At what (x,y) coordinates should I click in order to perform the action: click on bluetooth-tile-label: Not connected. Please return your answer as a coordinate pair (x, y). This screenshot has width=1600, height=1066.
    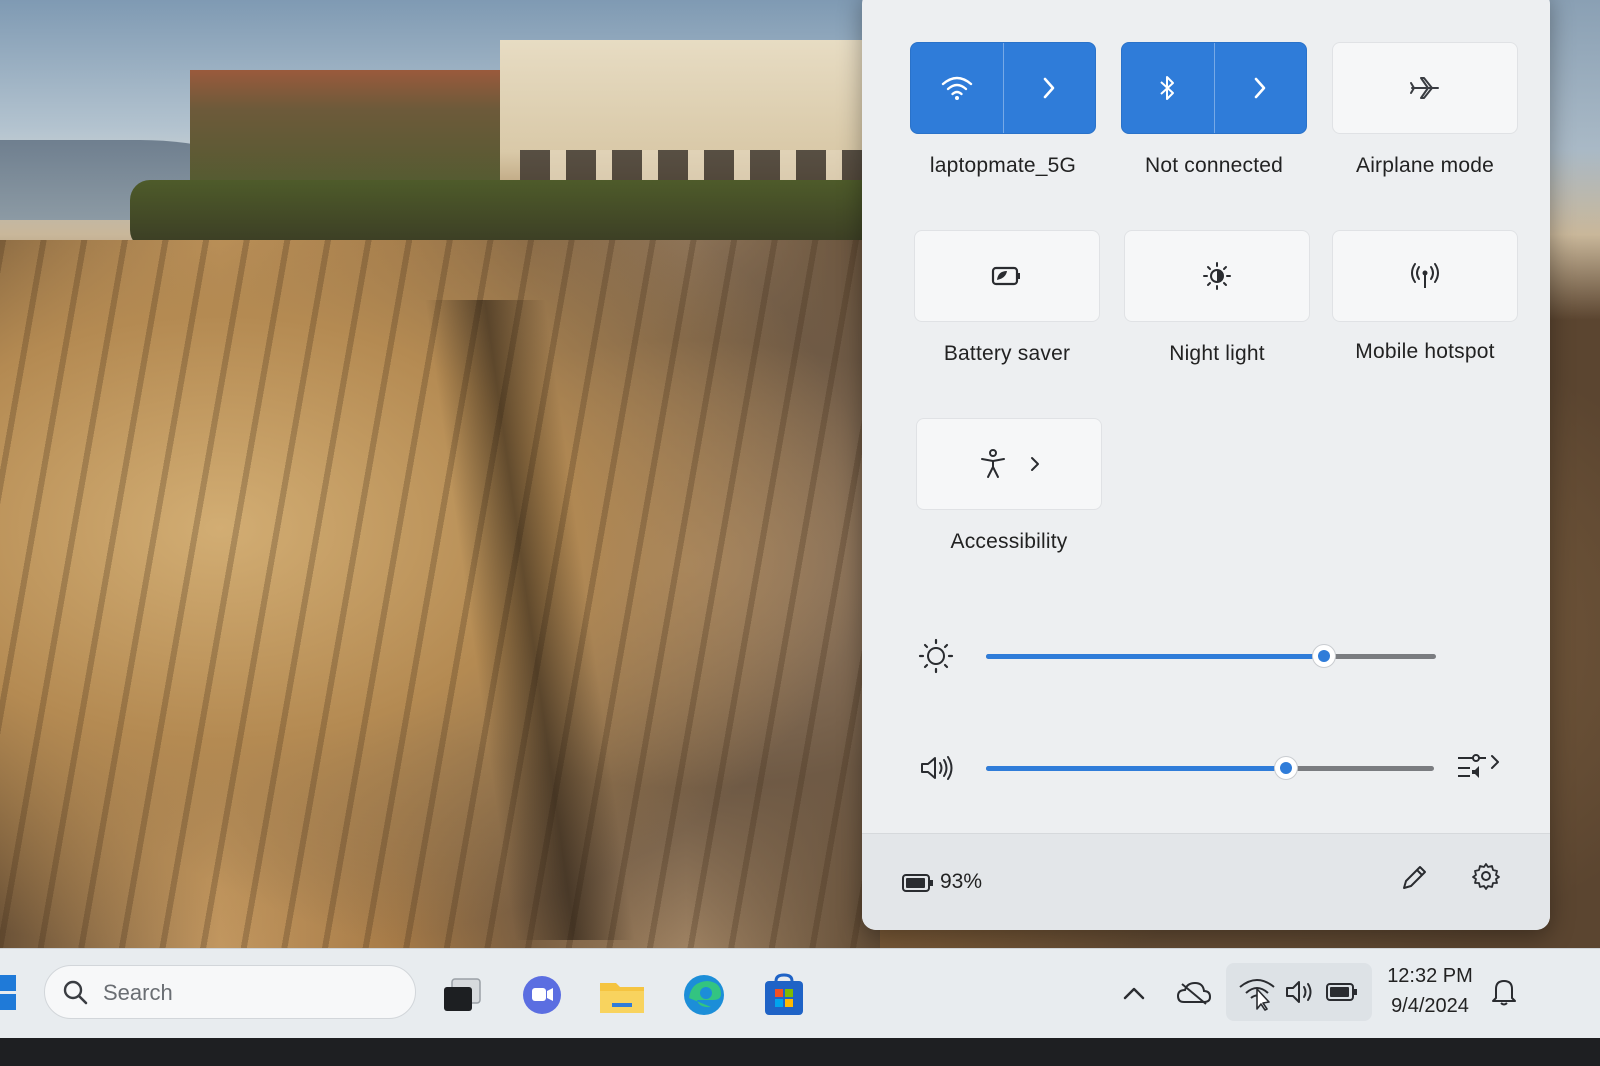
    Looking at the image, I should click on (1214, 165).